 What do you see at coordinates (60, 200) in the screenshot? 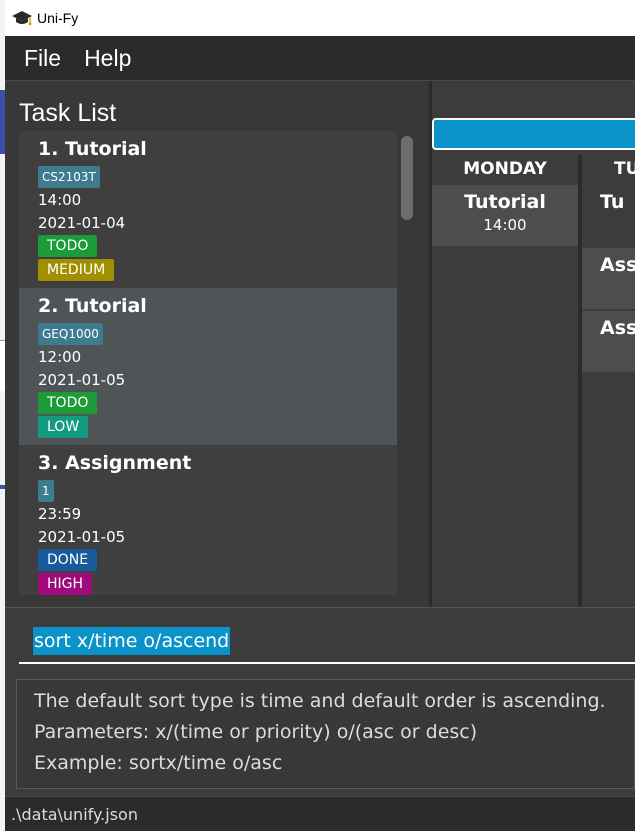
I see `task-time: 14:00` at bounding box center [60, 200].